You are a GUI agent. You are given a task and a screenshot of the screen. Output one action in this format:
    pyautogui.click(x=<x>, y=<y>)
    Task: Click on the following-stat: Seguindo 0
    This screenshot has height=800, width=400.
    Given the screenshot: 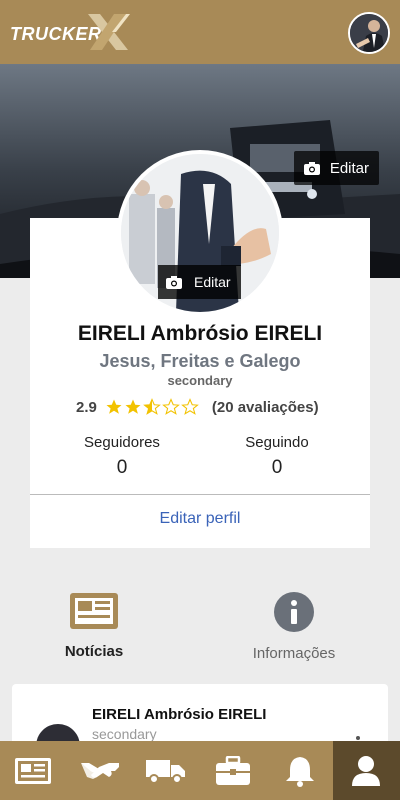 What is the action you would take?
    pyautogui.click(x=277, y=456)
    